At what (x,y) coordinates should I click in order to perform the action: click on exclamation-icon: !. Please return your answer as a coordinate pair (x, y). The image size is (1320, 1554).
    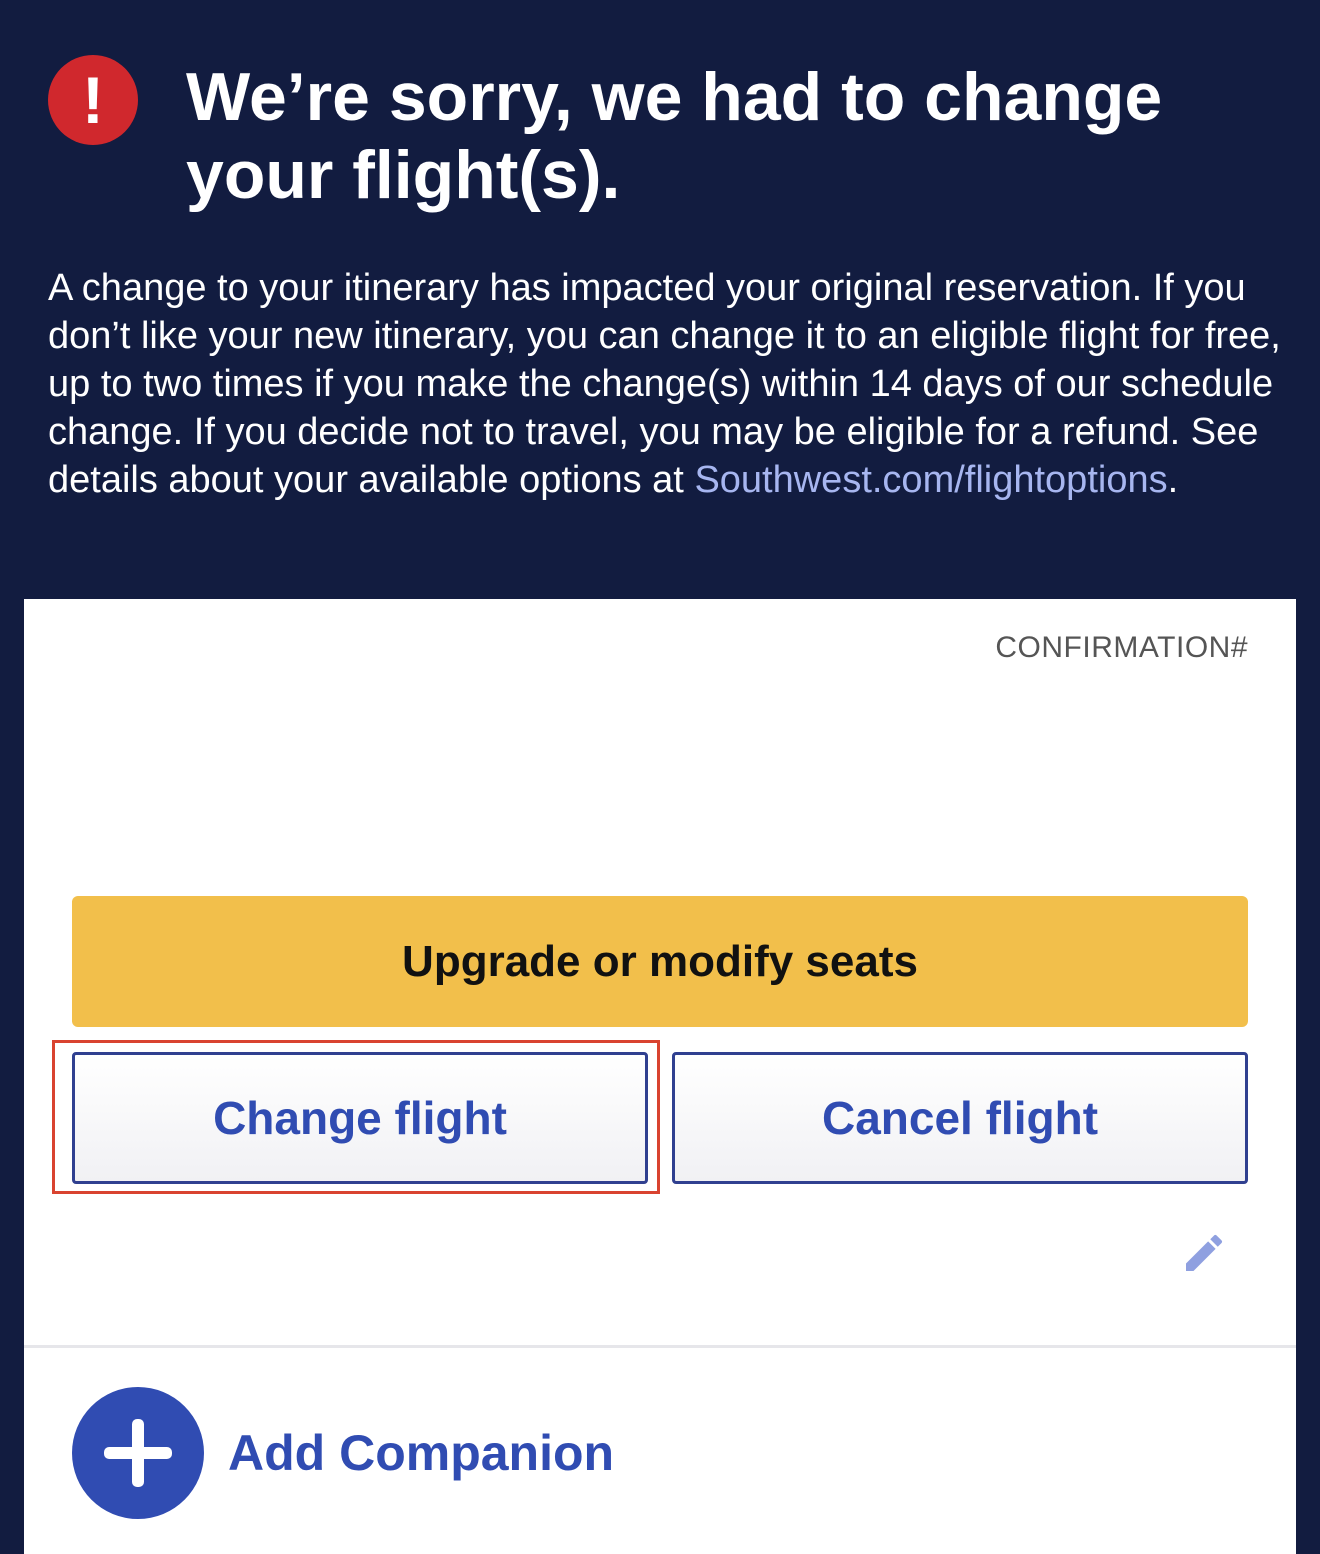
    Looking at the image, I should click on (93, 100).